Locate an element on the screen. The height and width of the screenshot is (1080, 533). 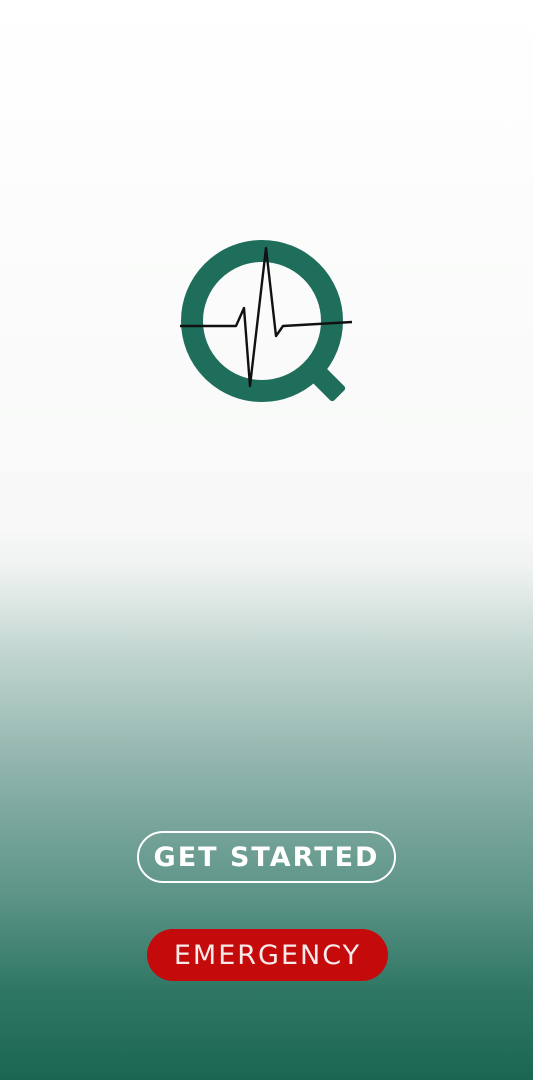
get-started-button: GET STARTED is located at coordinates (266, 857).